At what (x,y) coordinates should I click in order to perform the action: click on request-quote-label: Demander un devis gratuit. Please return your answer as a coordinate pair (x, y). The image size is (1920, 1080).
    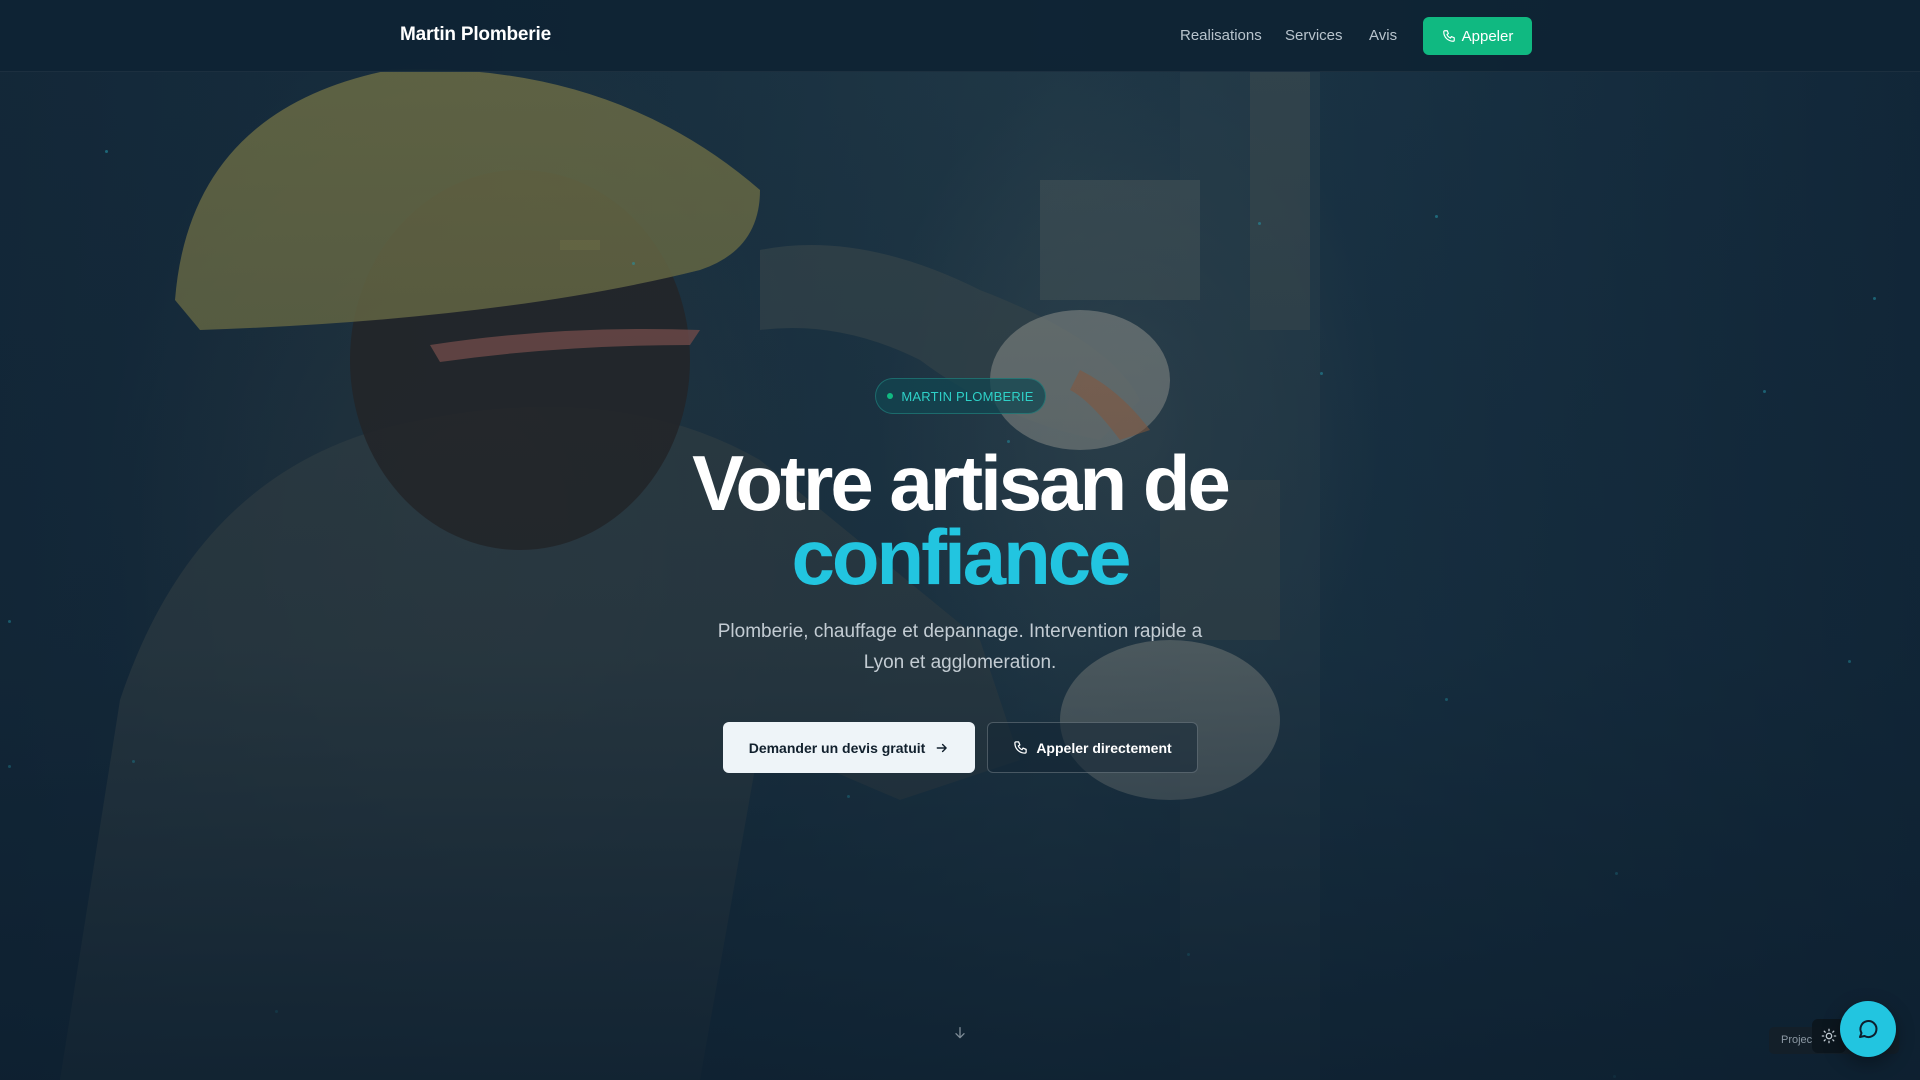
    Looking at the image, I should click on (837, 747).